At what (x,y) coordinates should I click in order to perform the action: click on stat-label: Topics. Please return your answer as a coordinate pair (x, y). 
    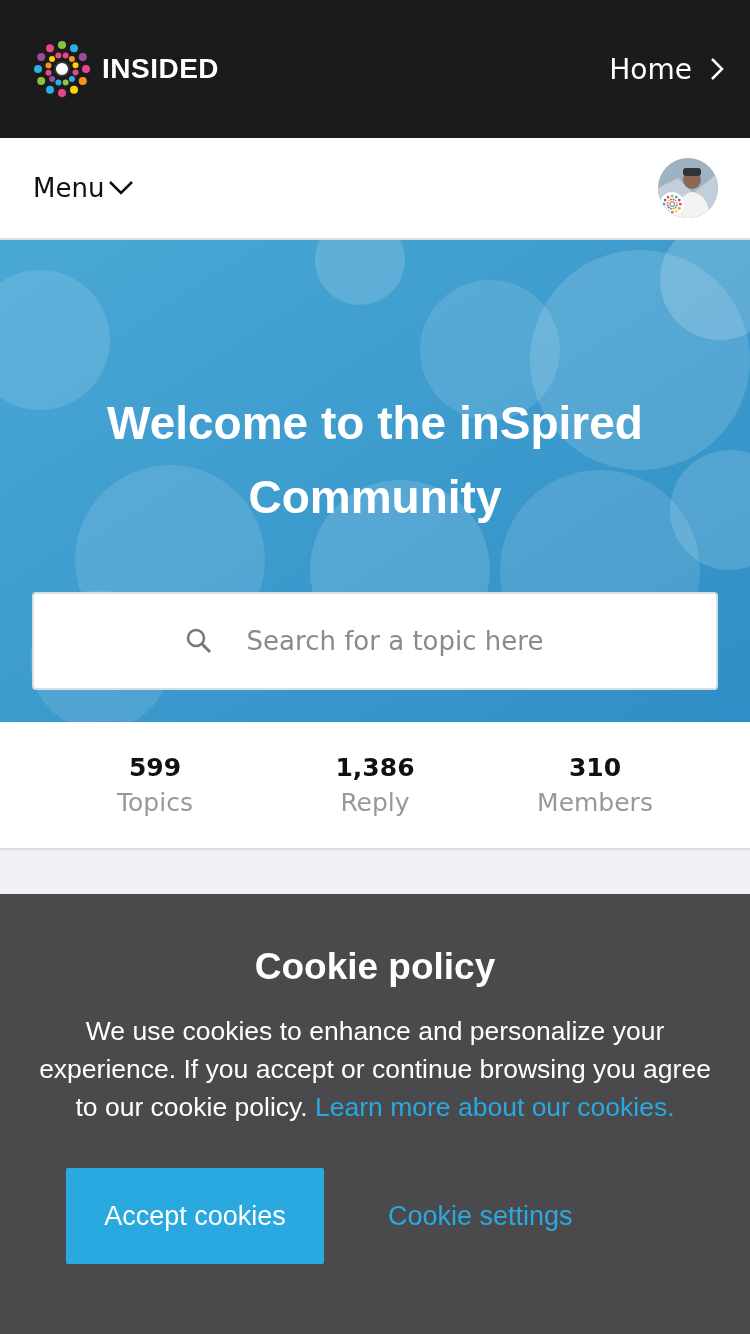
    Looking at the image, I should click on (155, 802).